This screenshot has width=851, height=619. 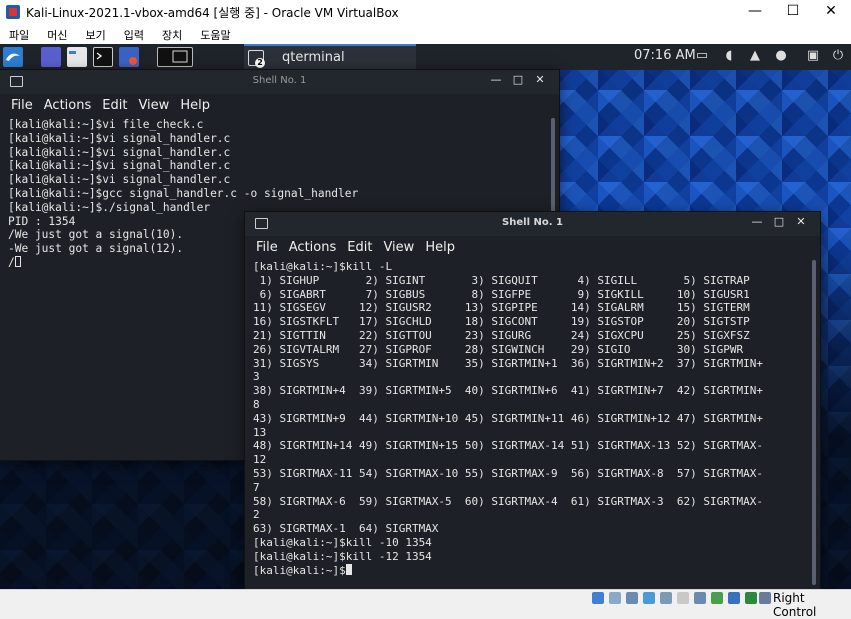 What do you see at coordinates (260, 63) in the screenshot?
I see `window-count-badge: 2` at bounding box center [260, 63].